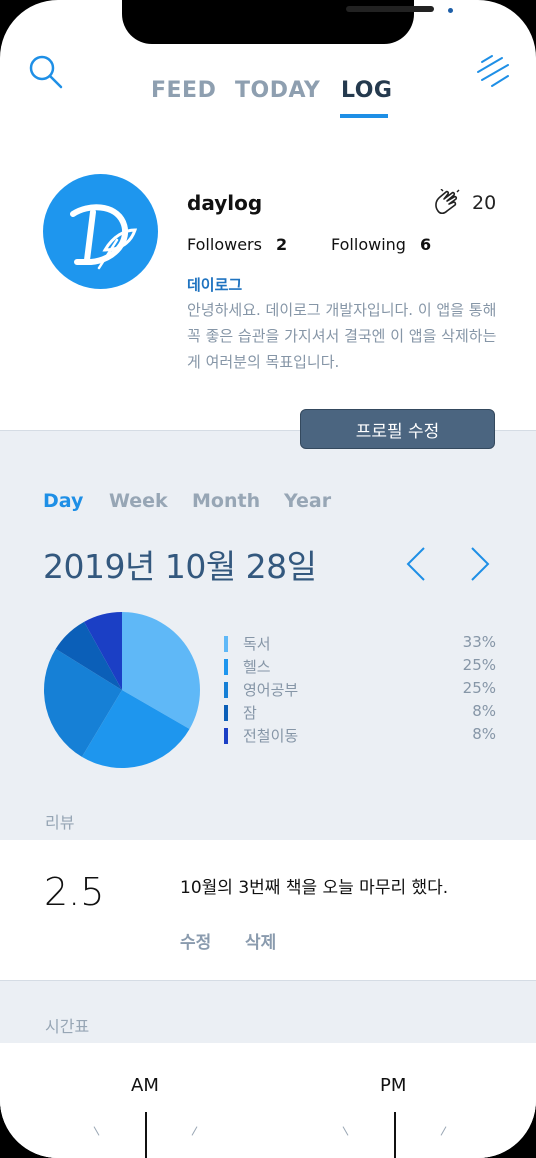  What do you see at coordinates (393, 1085) in the screenshot?
I see `pm-label: PM` at bounding box center [393, 1085].